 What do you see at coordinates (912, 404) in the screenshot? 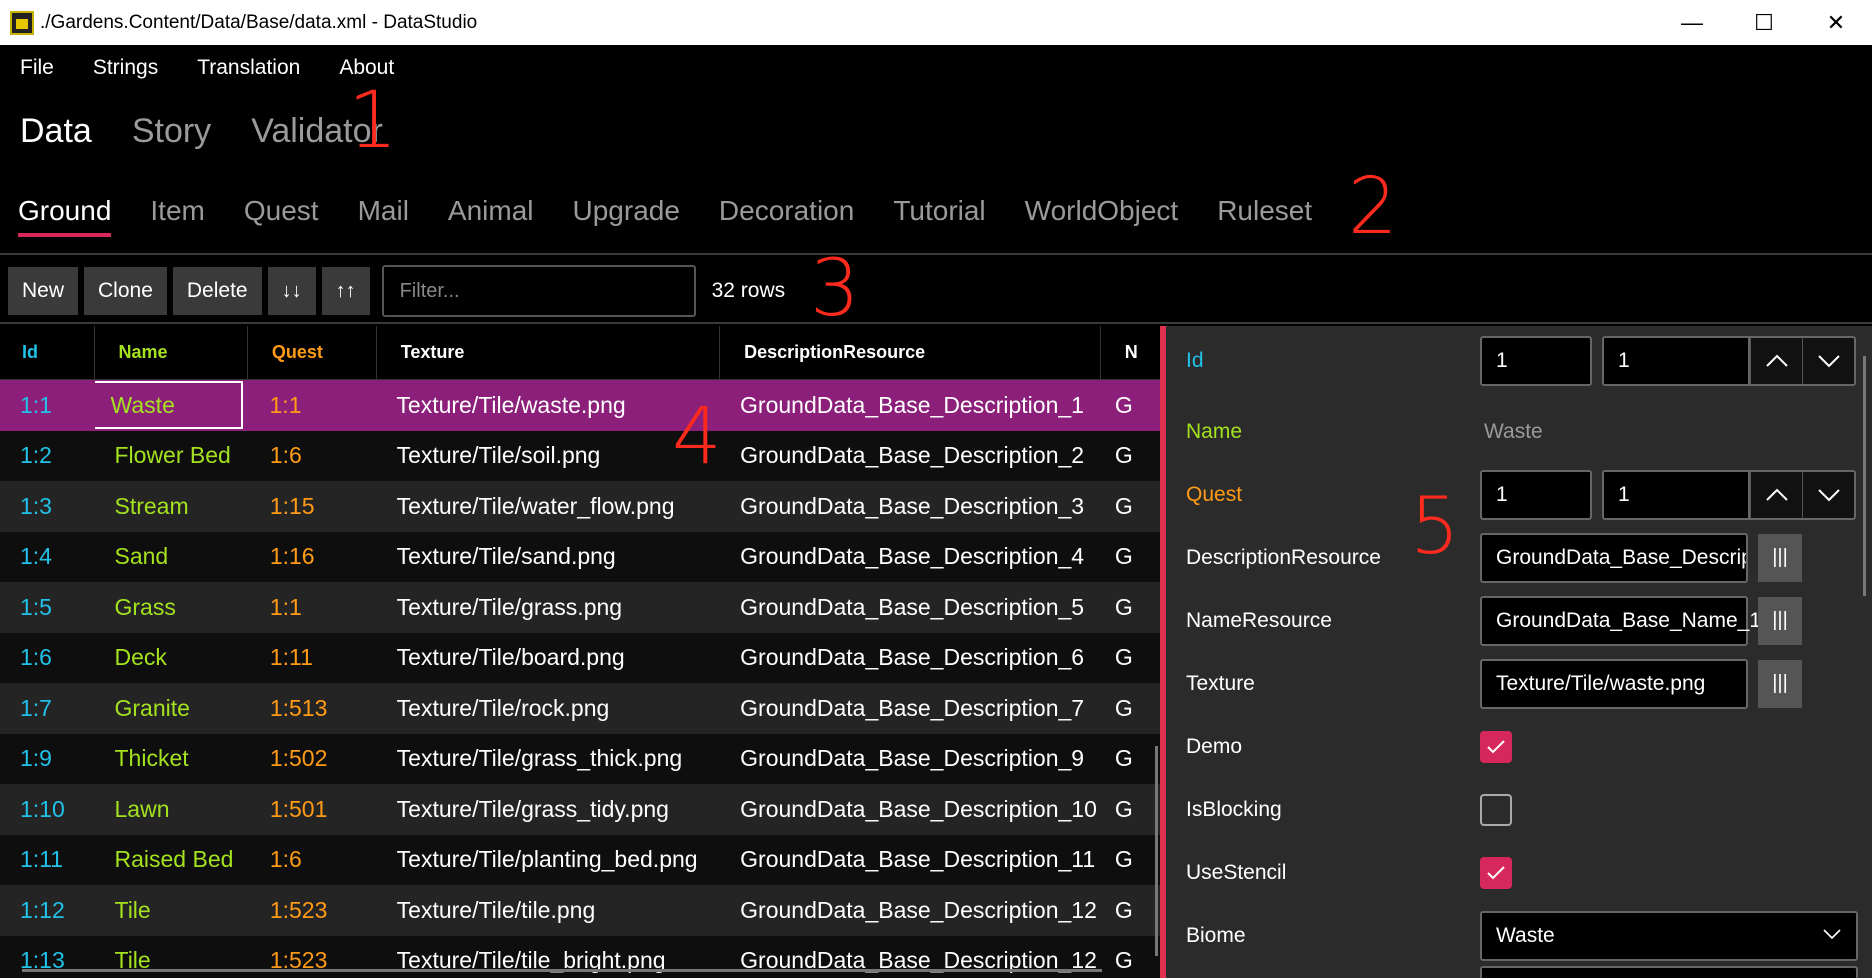
I see `cell-description: GroundData_Base_Description_1` at bounding box center [912, 404].